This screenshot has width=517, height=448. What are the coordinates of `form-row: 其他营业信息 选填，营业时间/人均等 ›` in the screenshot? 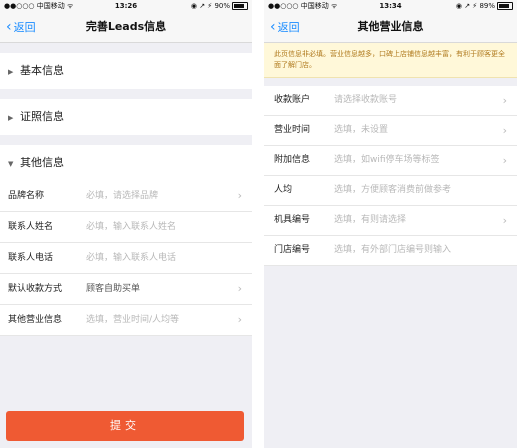 It's located at (126, 320).